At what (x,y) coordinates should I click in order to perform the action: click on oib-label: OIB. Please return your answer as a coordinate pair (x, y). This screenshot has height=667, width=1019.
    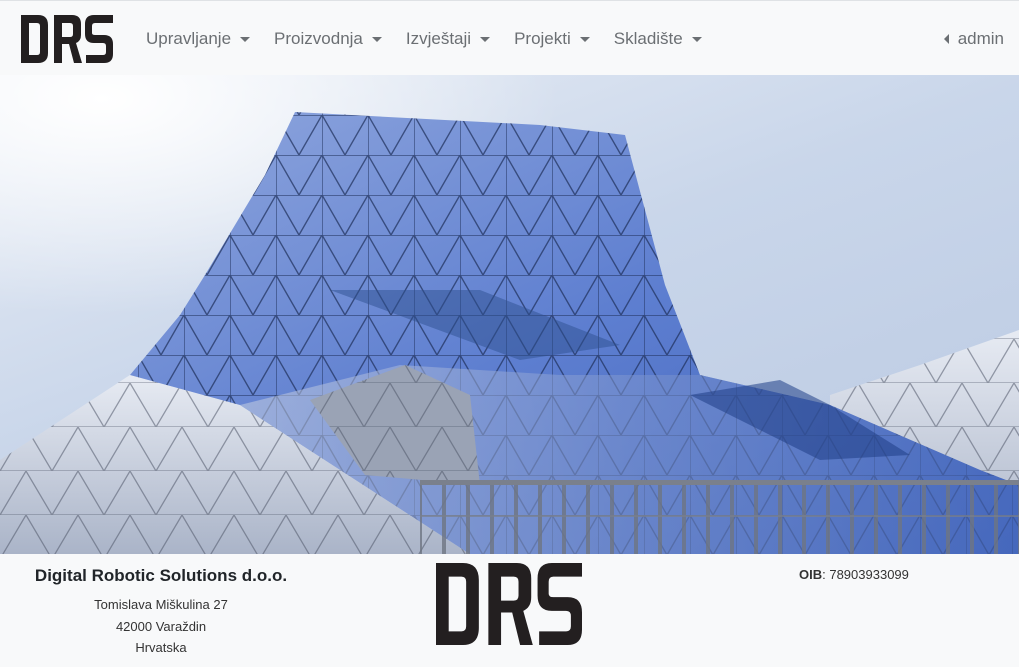
    Looking at the image, I should click on (811, 574).